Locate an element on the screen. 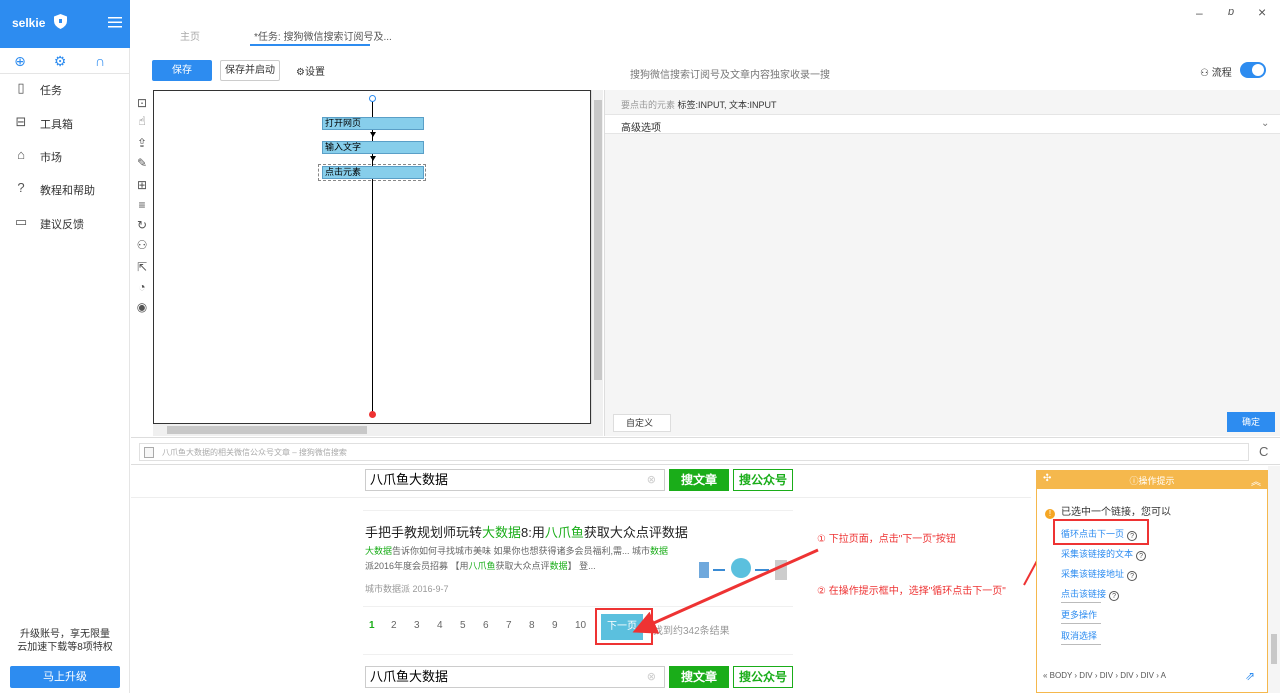 Image resolution: width=1280 pixels, height=693 pixels. menu-icon is located at coordinates (115, 22).